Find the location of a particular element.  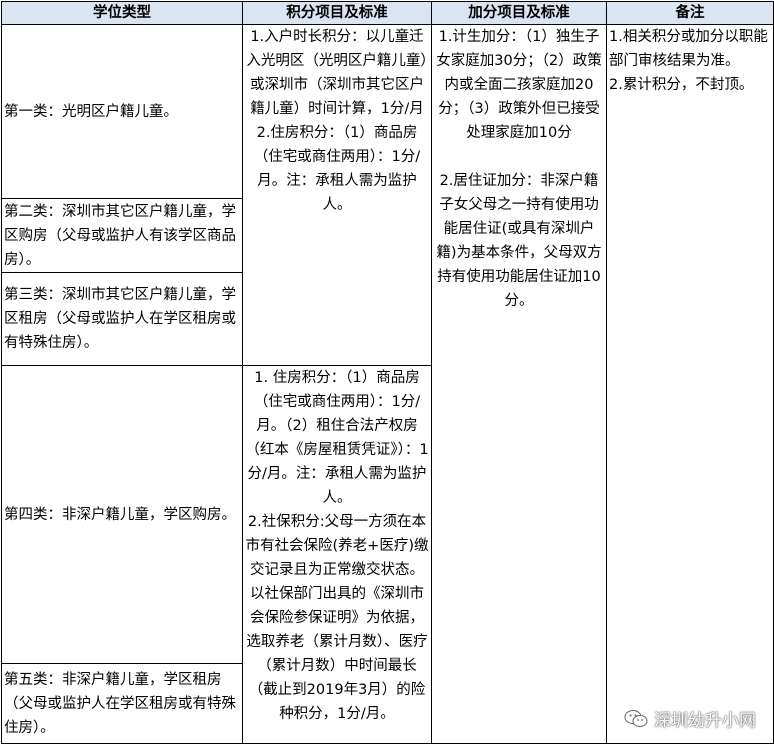

category-2: 第二类：深圳市其它区户籍儿童，学区购房（父母或监护人有该学区商品房）。 is located at coordinates (122, 235).